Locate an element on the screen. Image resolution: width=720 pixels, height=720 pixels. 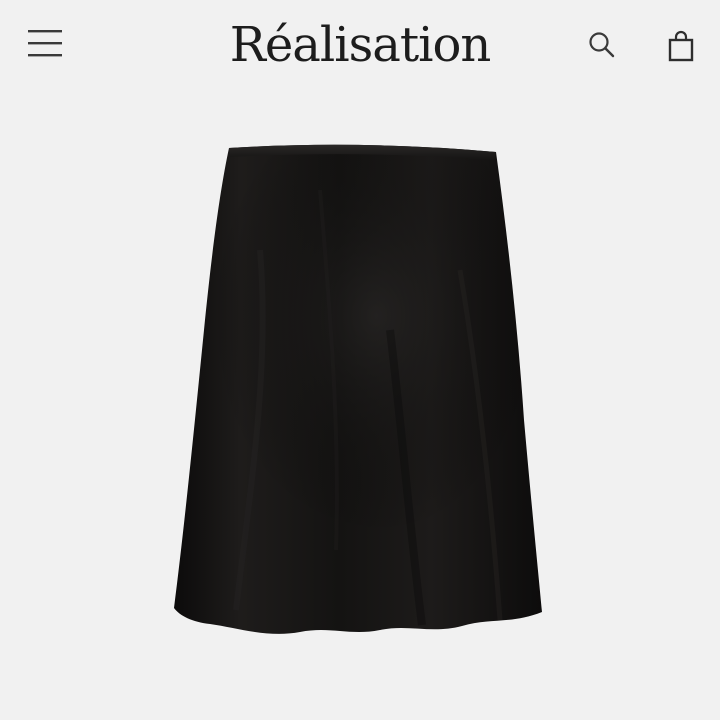
search-button is located at coordinates (602, 45).